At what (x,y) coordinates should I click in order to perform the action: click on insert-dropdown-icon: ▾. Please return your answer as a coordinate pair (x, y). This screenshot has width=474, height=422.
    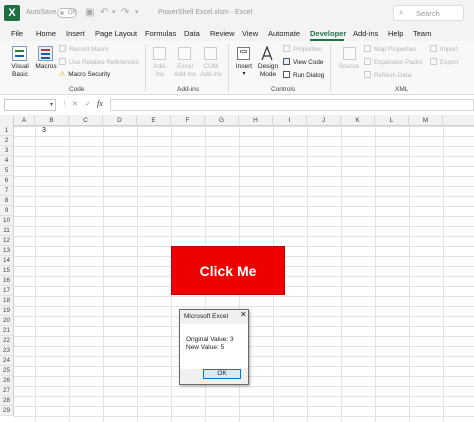
    Looking at the image, I should click on (244, 75).